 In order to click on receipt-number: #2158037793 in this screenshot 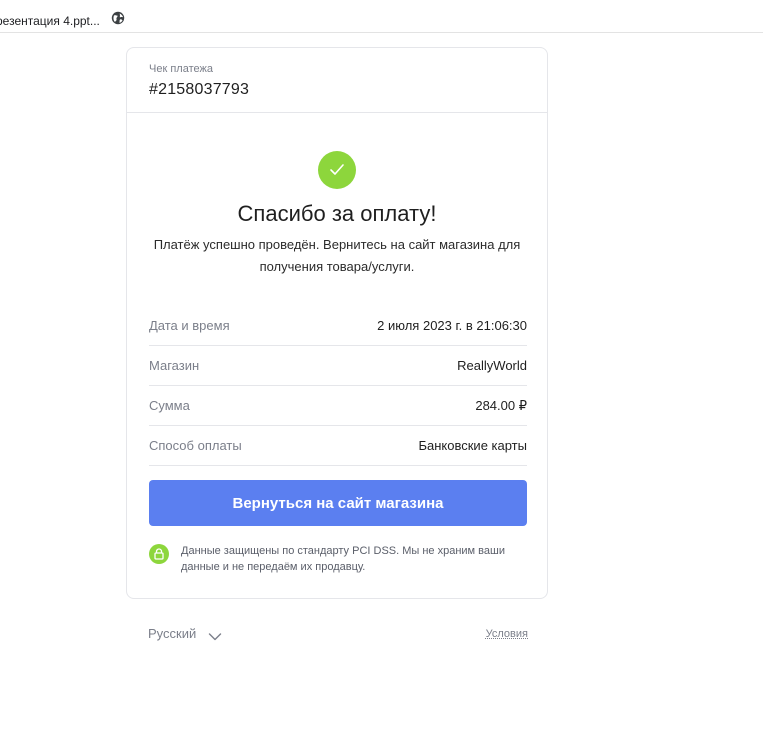, I will do `click(199, 89)`.